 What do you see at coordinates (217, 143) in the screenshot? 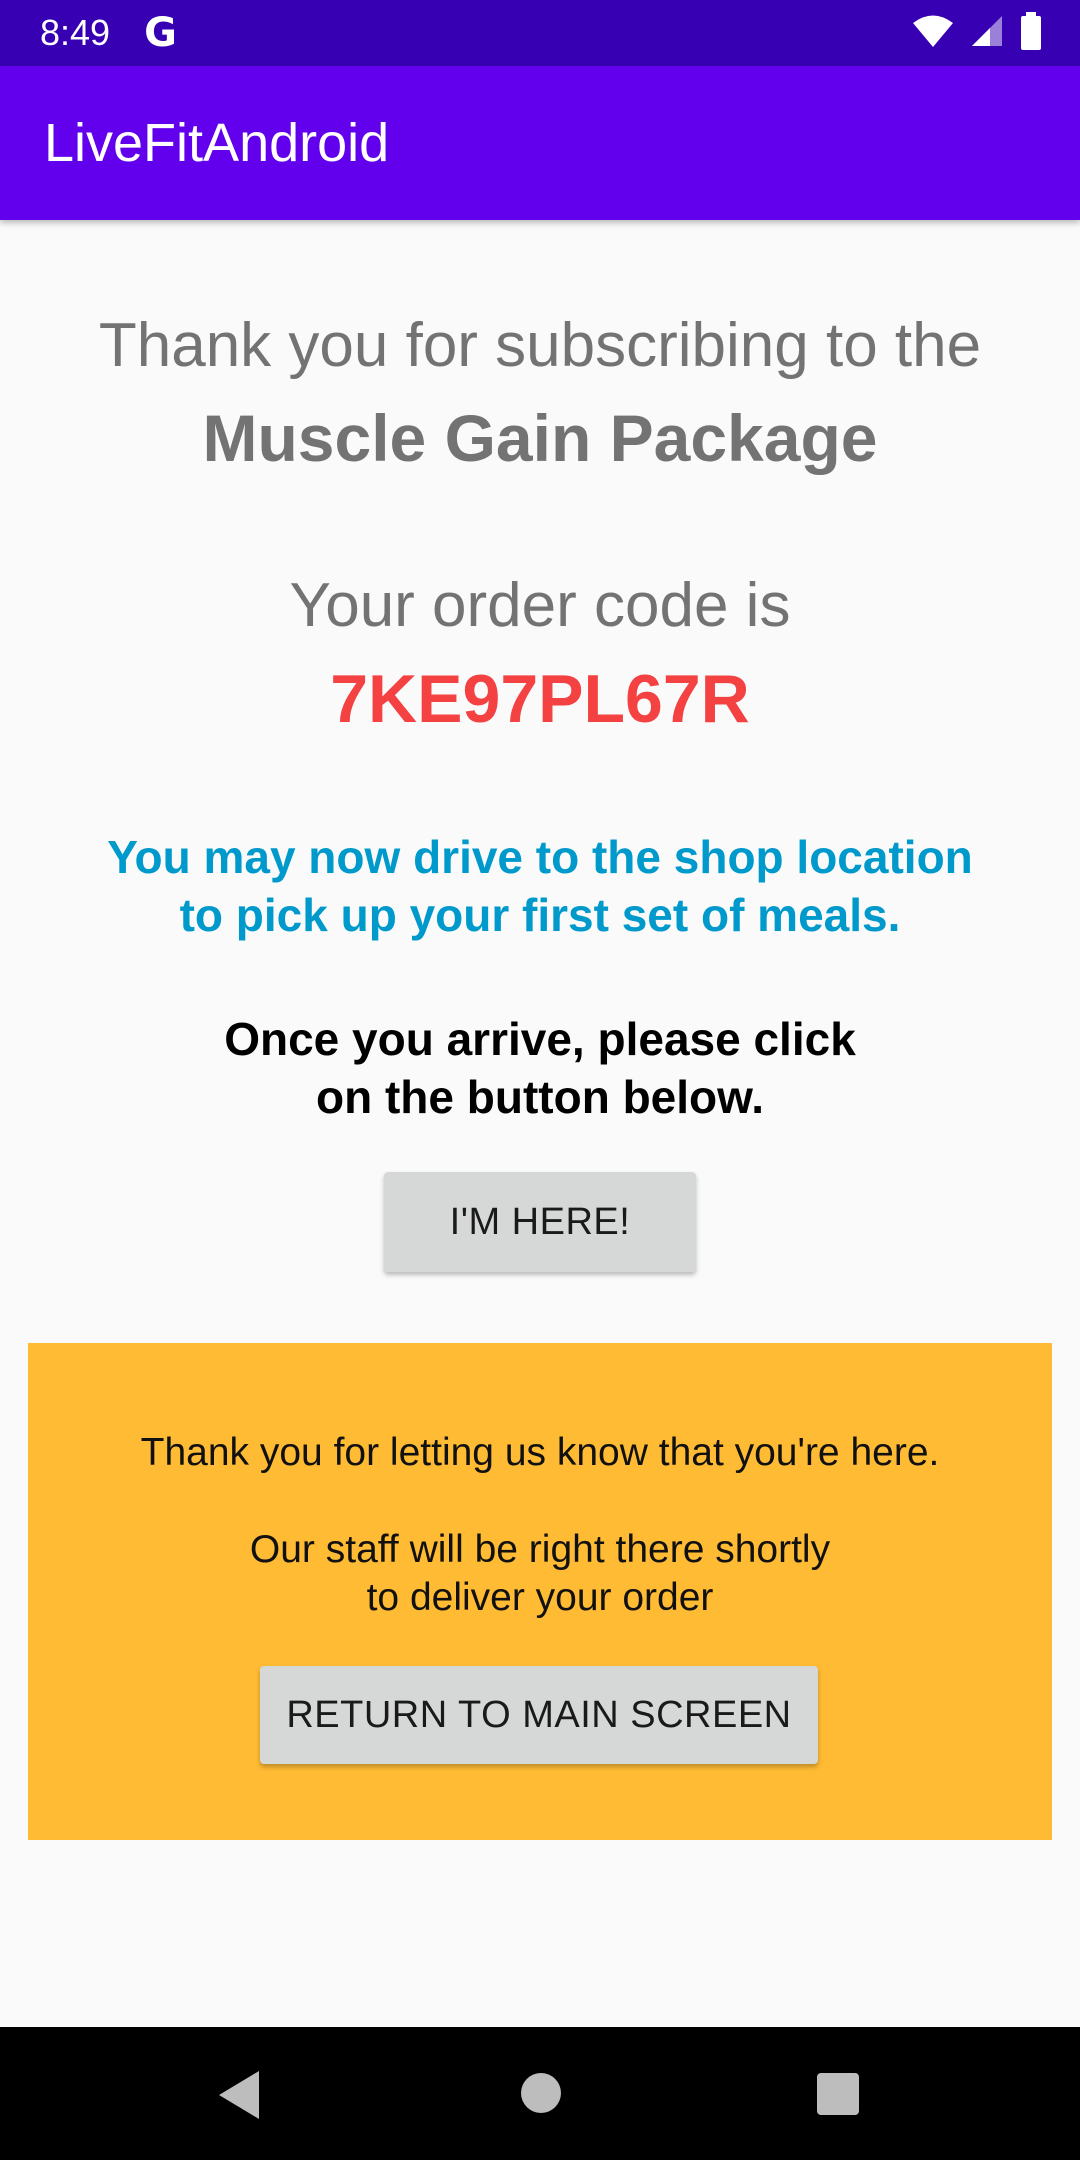
I see `app-title: LiveFitAndroid` at bounding box center [217, 143].